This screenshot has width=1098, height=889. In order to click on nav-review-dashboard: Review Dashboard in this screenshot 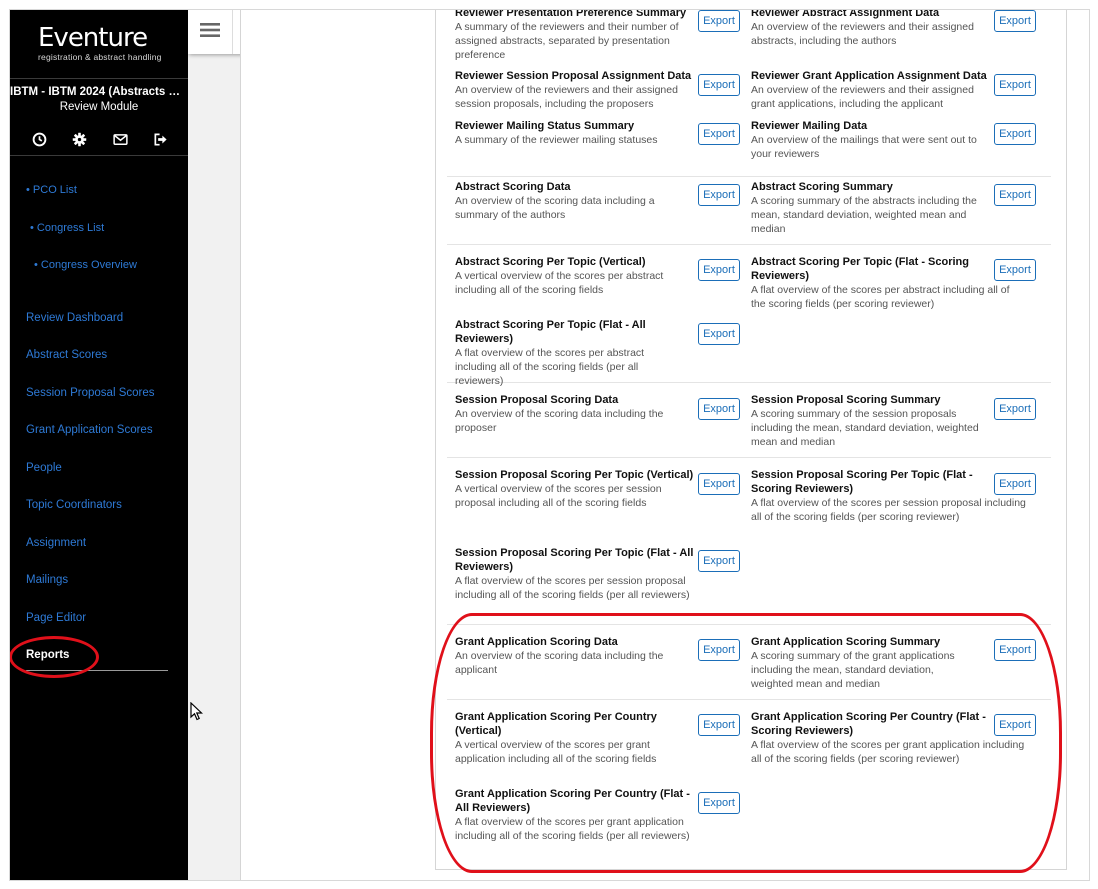, I will do `click(74, 318)`.